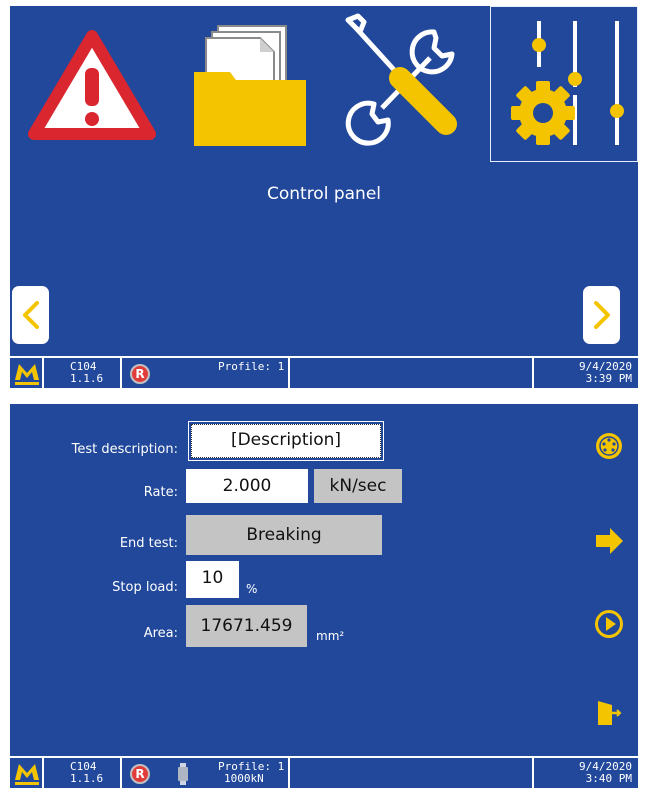 This screenshot has width=645, height=792. Describe the element at coordinates (145, 587) in the screenshot. I see `stop-load-label: Stop load:` at that location.